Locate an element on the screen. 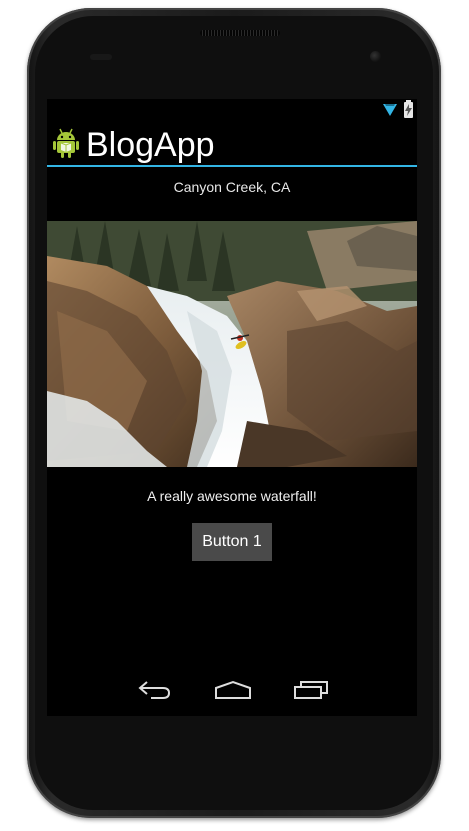 This screenshot has width=469, height=831. action-bar-divider is located at coordinates (232, 166).